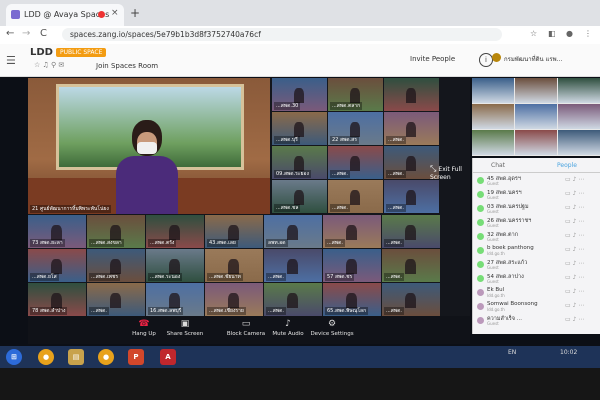 This screenshot has width=600, height=400. Describe the element at coordinates (512, 352) in the screenshot. I see `language-indicator: EN` at that location.